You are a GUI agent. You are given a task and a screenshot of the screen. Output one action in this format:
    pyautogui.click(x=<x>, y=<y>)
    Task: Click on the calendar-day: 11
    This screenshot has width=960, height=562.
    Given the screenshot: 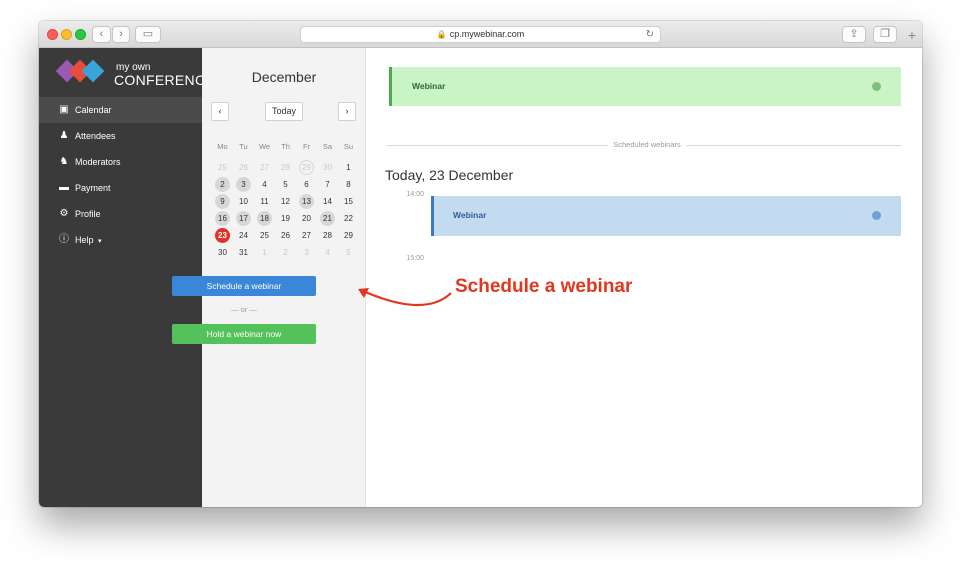 What is the action you would take?
    pyautogui.click(x=264, y=201)
    